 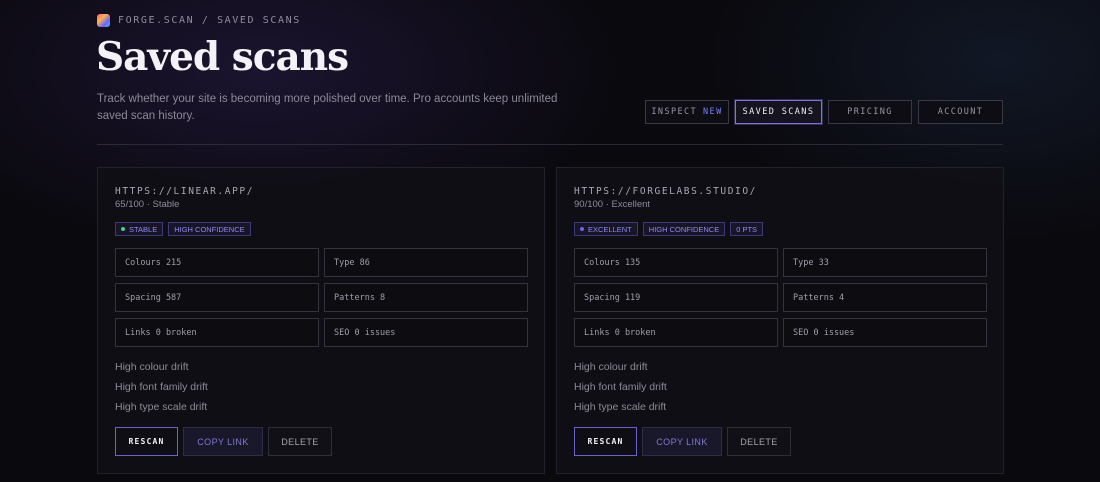 What do you see at coordinates (185, 191) in the screenshot?
I see `scan-url: HTTPS://LINEAR.APP/` at bounding box center [185, 191].